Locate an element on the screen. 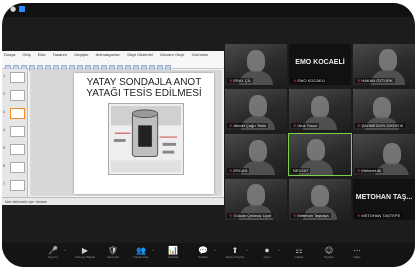 Image resolution: width=417 pixels, height=270 pixels. slide-title-line: YATAĞI TESİS EDİLMESİ is located at coordinates (144, 93).